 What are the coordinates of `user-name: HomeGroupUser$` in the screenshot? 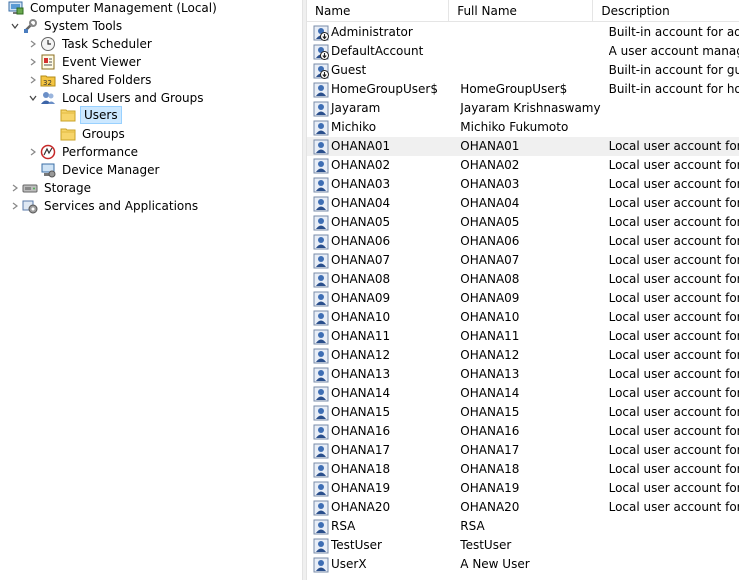 It's located at (384, 89).